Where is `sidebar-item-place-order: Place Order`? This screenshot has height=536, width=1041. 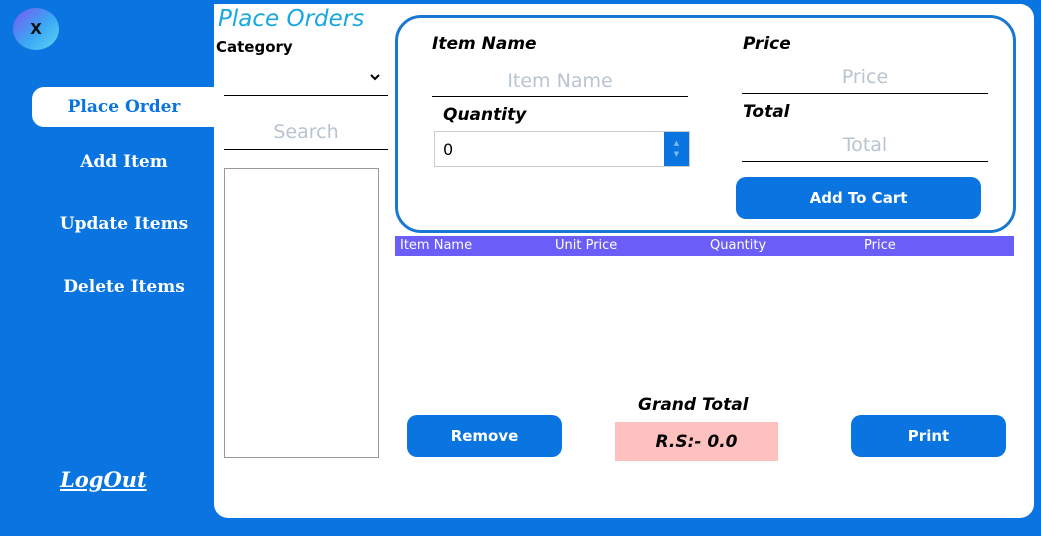 sidebar-item-place-order: Place Order is located at coordinates (124, 107).